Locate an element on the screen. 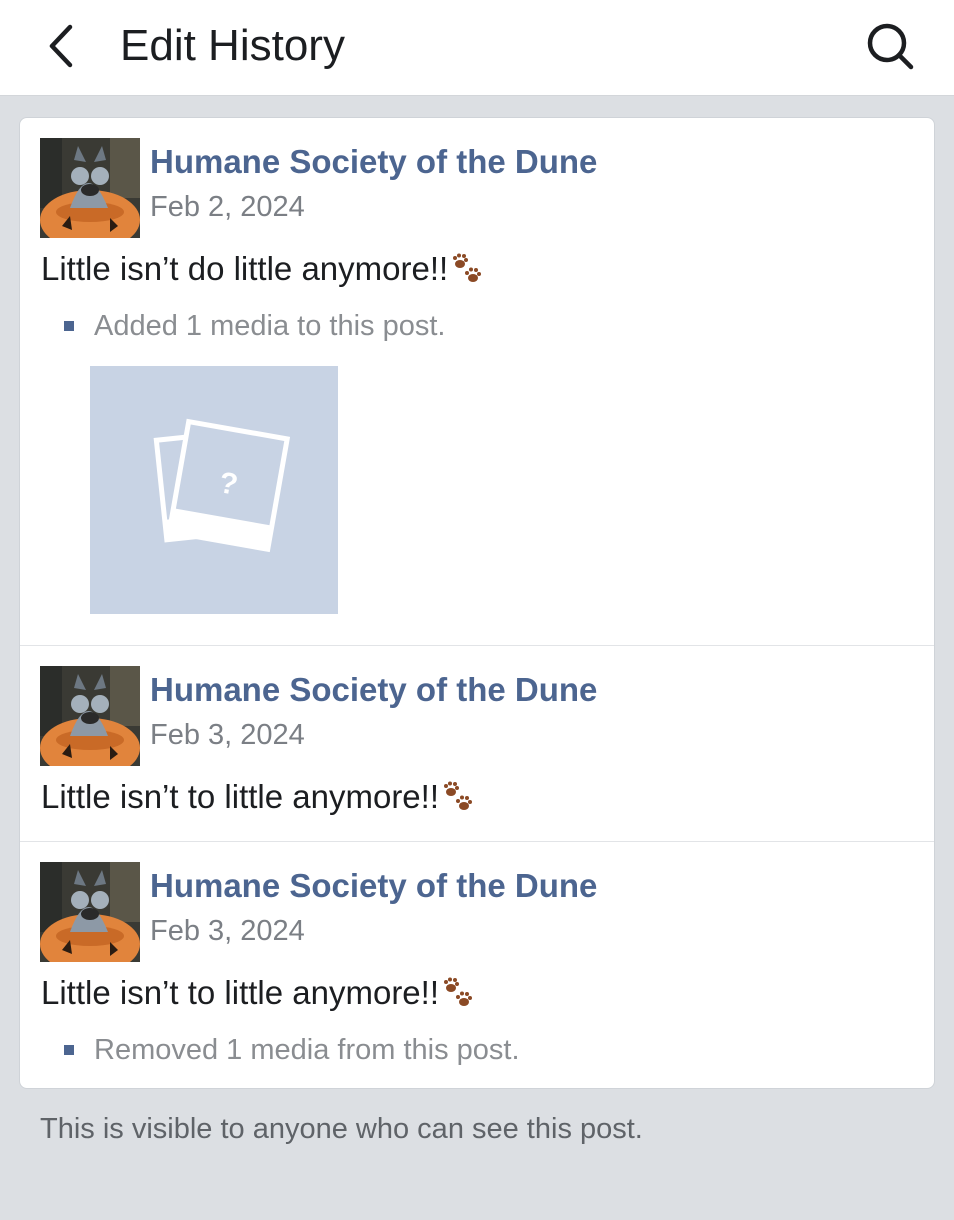 This screenshot has width=954, height=1220. change-note-text: Added 1 media to this post. is located at coordinates (270, 326).